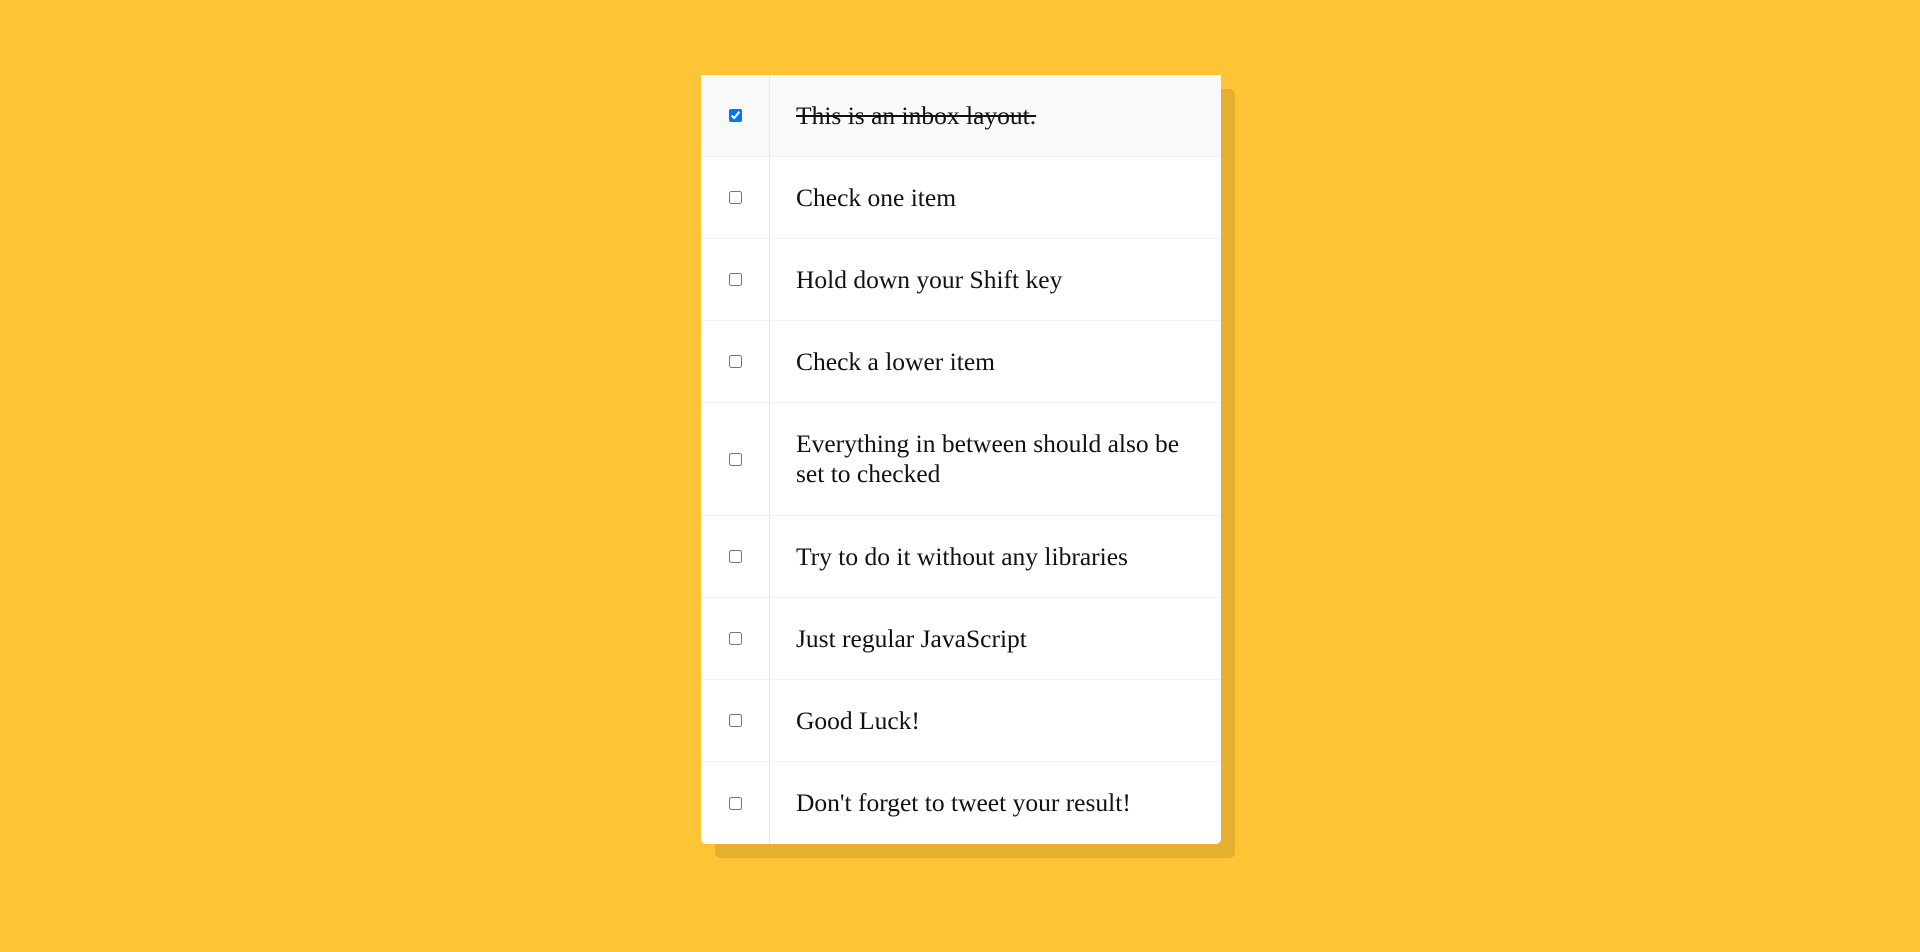 The height and width of the screenshot is (952, 1920). Describe the element at coordinates (961, 721) in the screenshot. I see `list-item: Good Luck!` at that location.